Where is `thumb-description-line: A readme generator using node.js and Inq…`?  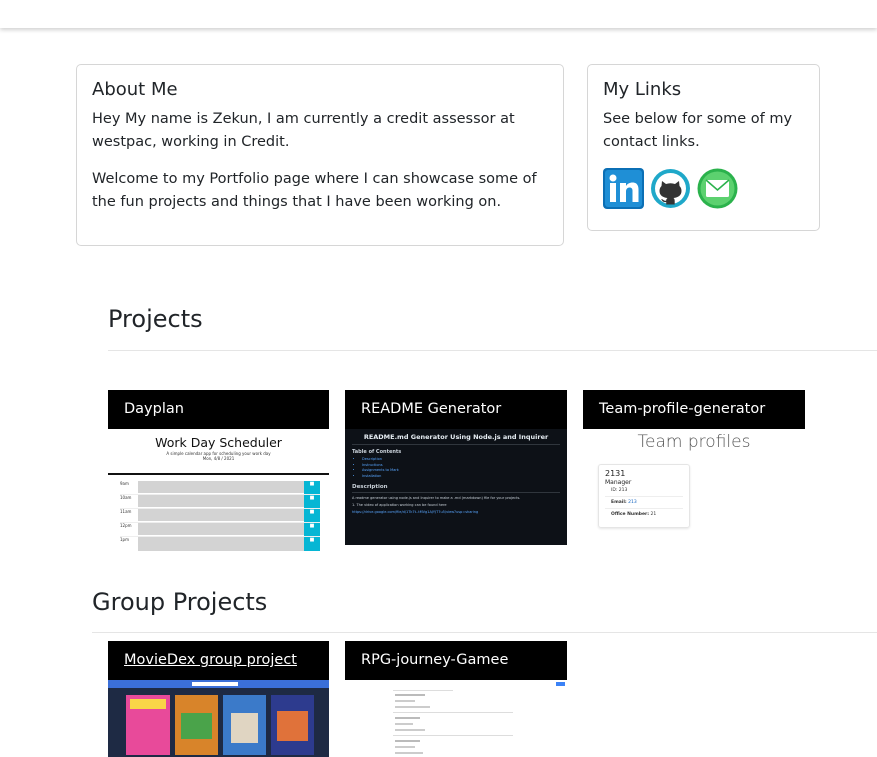 thumb-description-line: A readme generator using node.js and Inq… is located at coordinates (436, 498).